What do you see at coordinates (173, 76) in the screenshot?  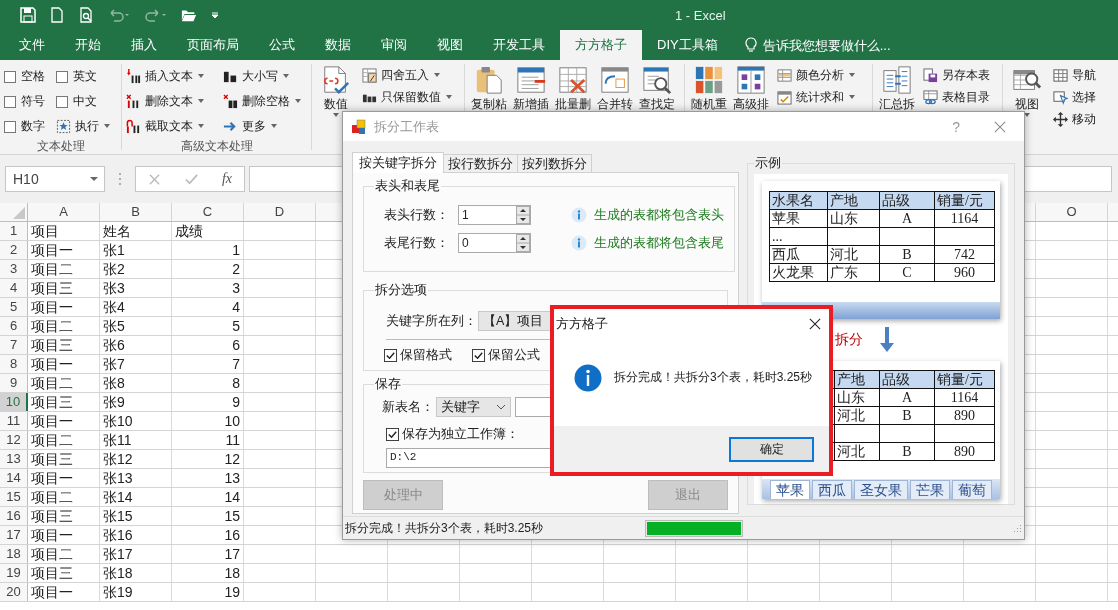 I see `ribbon-button: 插入文本` at bounding box center [173, 76].